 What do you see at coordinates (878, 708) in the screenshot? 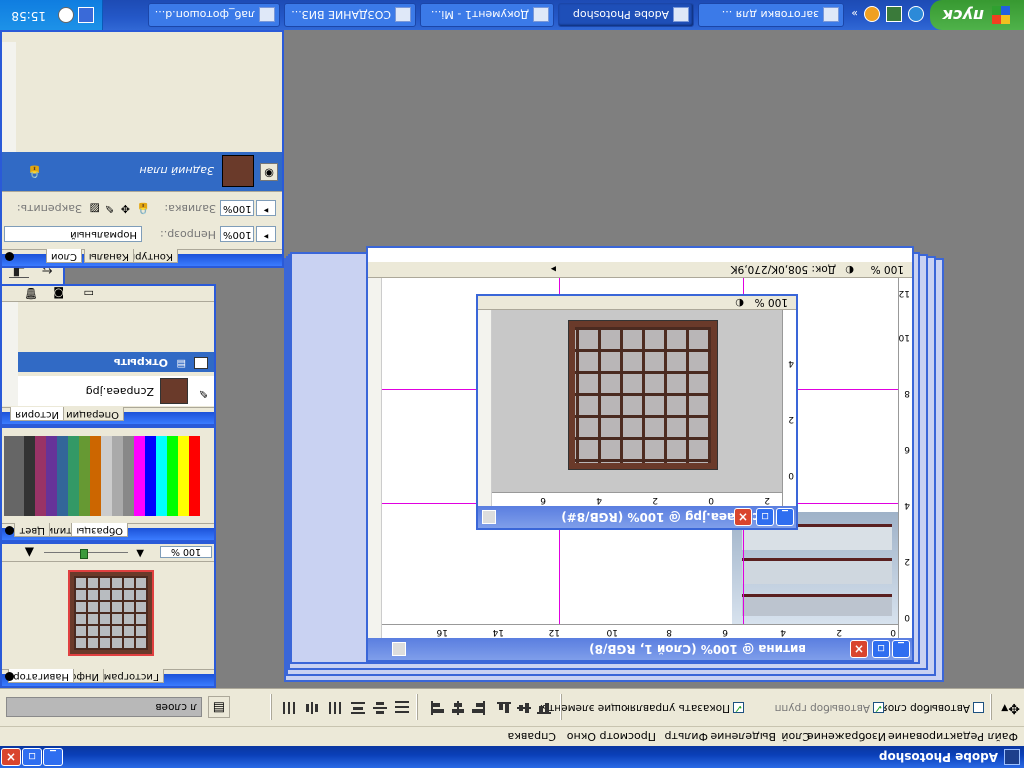
I see `checkbox-icon` at bounding box center [878, 708].